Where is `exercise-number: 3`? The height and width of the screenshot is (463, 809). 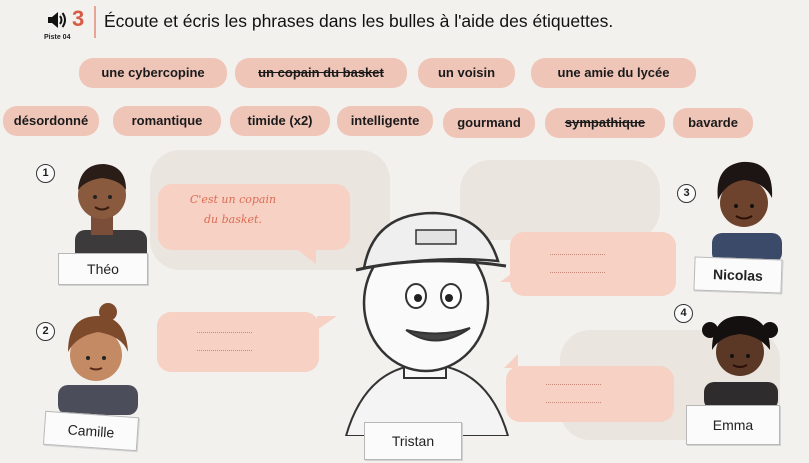 exercise-number: 3 is located at coordinates (78, 18).